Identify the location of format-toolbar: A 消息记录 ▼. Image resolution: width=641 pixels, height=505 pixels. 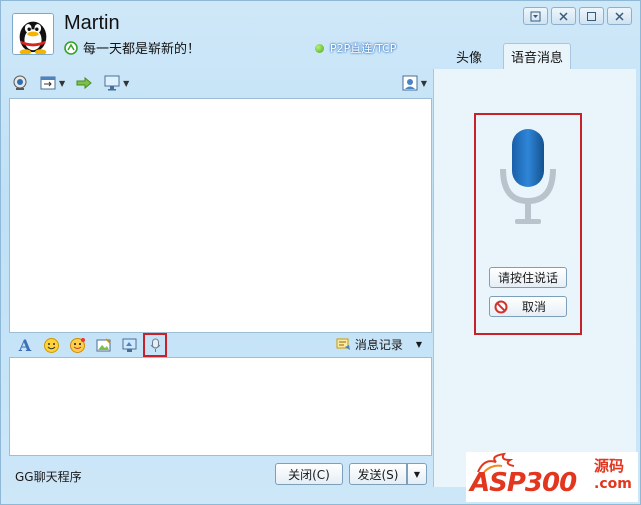
(220, 345).